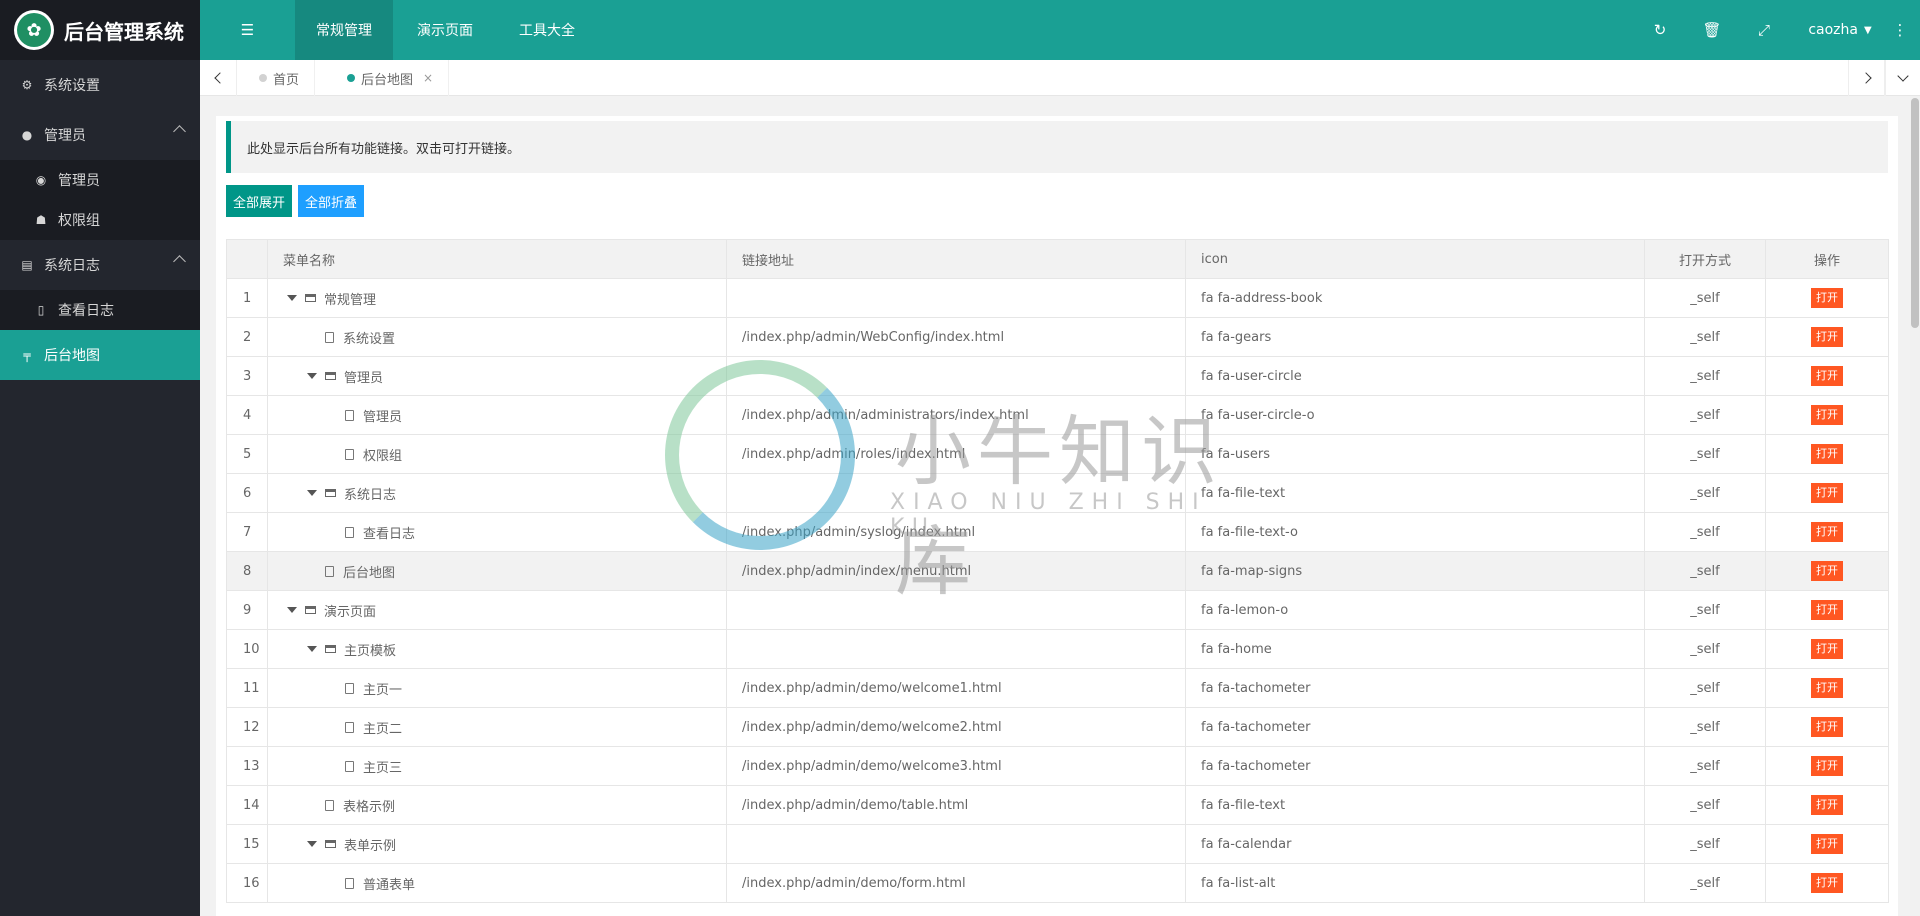  I want to click on user-menu: caozha ▼, so click(1840, 30).